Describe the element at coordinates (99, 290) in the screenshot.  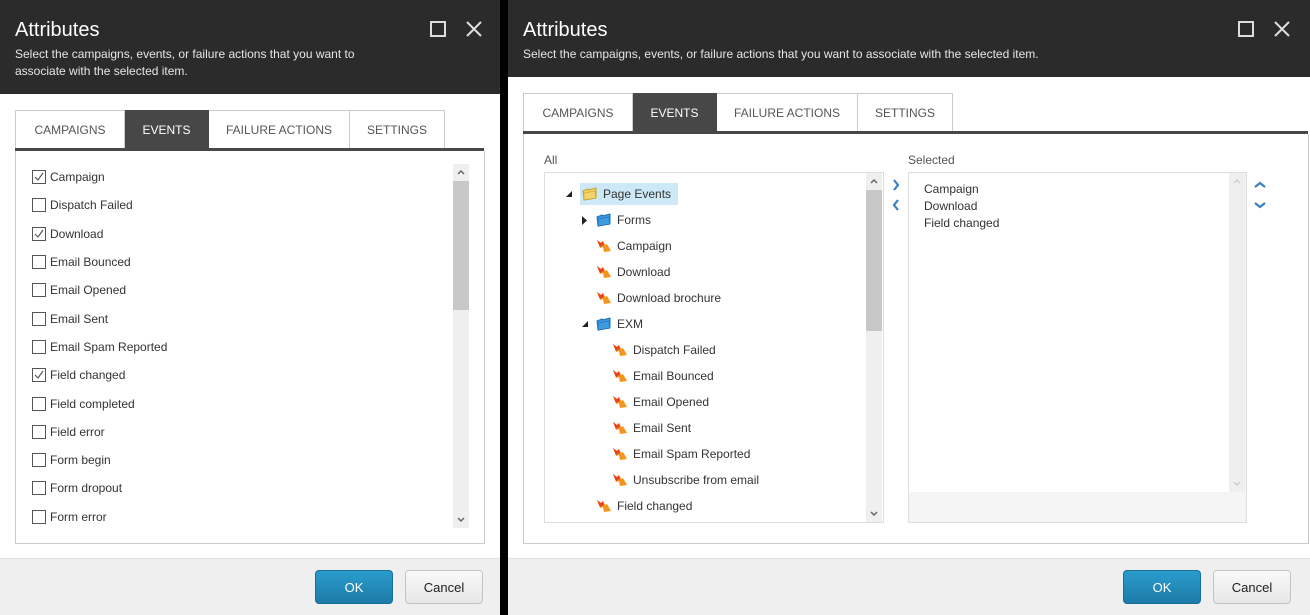
I see `event-checkbox-item: Email Opened` at that location.